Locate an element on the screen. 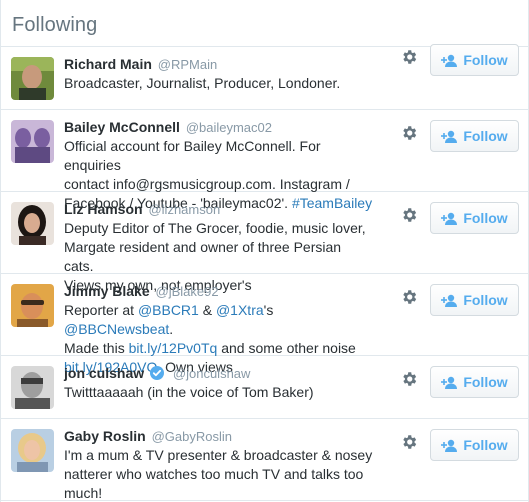 Image resolution: width=529 pixels, height=502 pixels. user-handle: @lizhamson is located at coordinates (184, 209).